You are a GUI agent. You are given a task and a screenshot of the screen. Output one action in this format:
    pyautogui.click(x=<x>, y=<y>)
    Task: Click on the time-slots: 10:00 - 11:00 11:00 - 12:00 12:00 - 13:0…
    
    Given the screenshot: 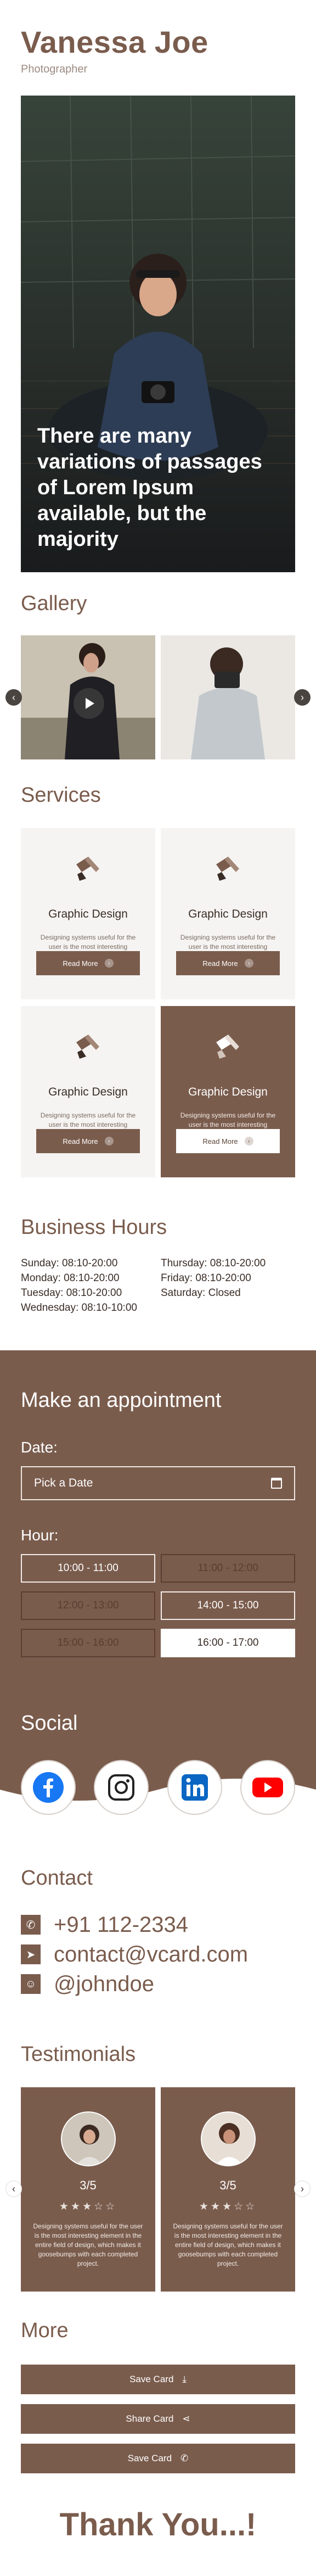 What is the action you would take?
    pyautogui.click(x=158, y=1606)
    